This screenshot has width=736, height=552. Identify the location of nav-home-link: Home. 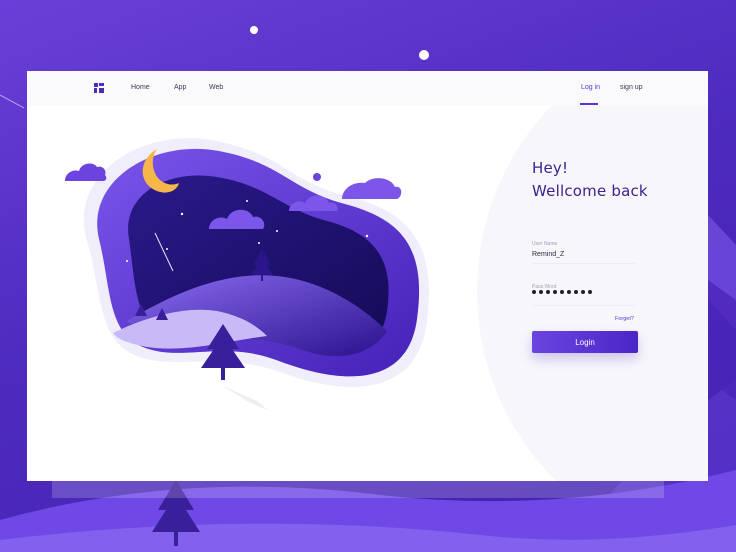
(140, 87).